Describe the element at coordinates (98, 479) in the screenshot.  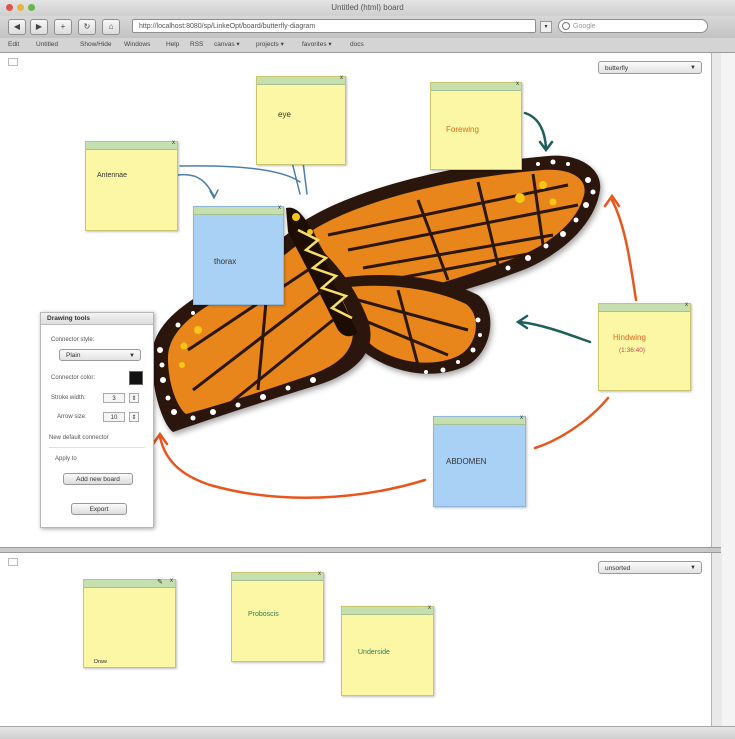
I see `add-new-board-button: Add new board` at that location.